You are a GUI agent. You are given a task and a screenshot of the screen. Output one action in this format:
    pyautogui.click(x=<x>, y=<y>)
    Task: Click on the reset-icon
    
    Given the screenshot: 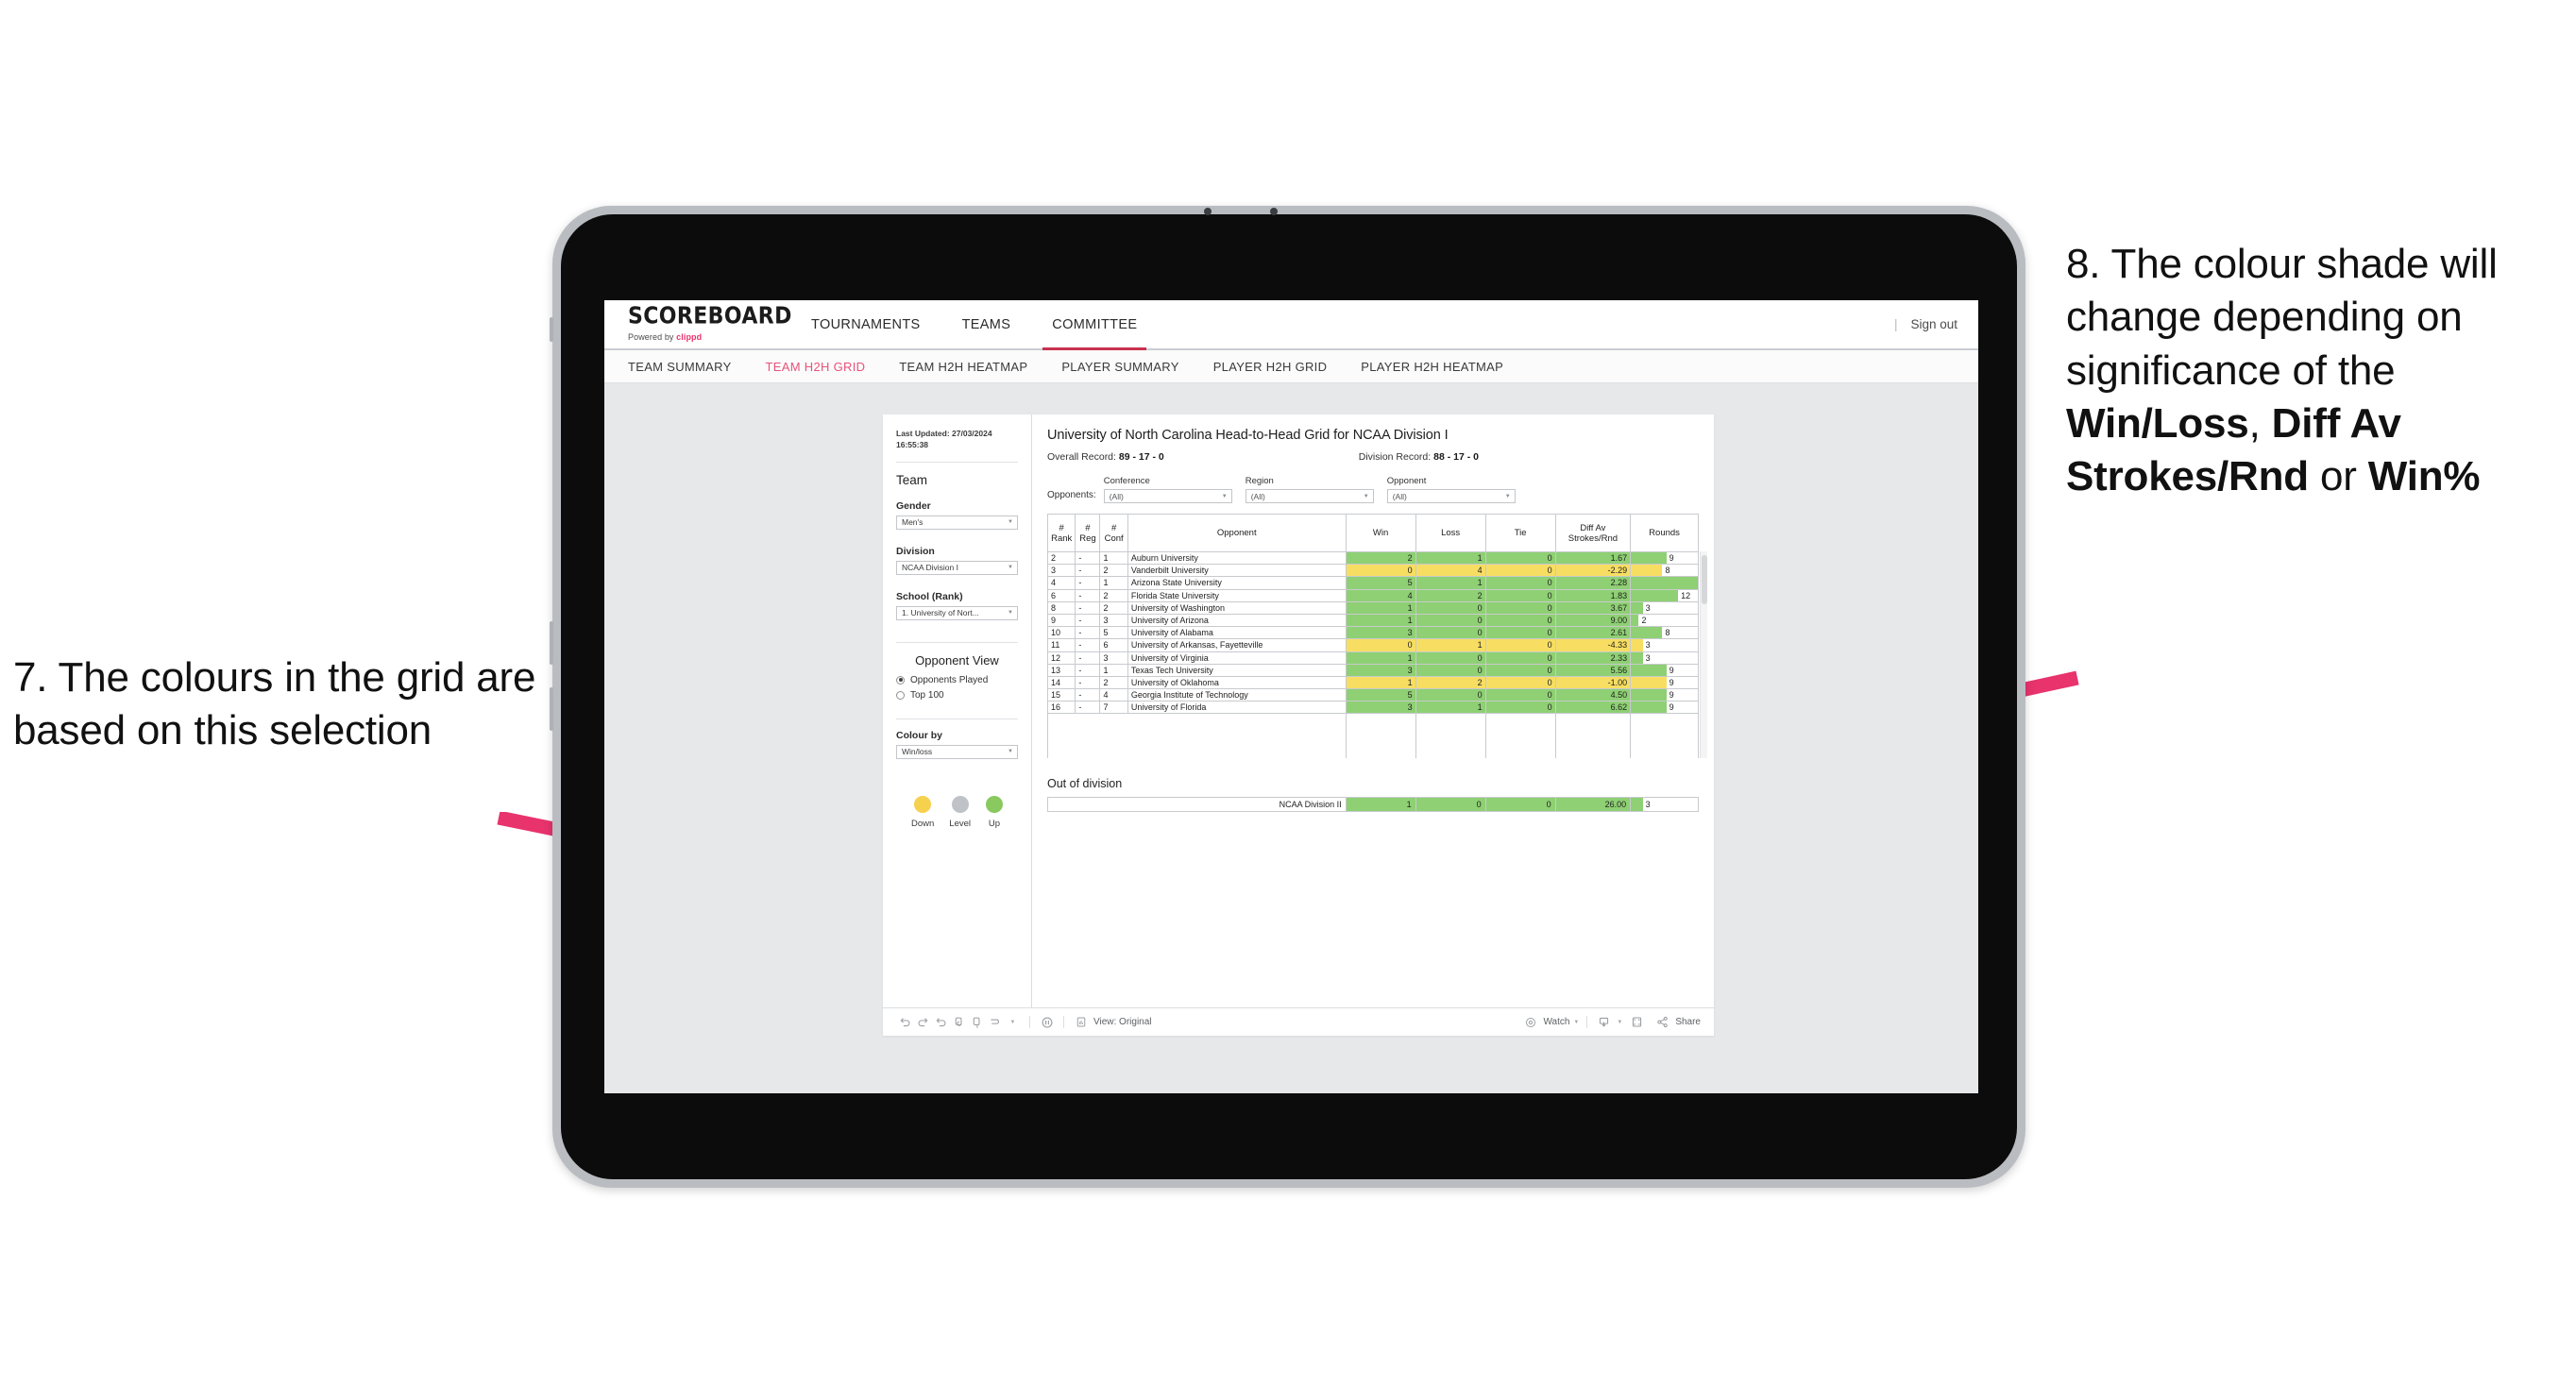 What is the action you would take?
    pyautogui.click(x=995, y=1023)
    